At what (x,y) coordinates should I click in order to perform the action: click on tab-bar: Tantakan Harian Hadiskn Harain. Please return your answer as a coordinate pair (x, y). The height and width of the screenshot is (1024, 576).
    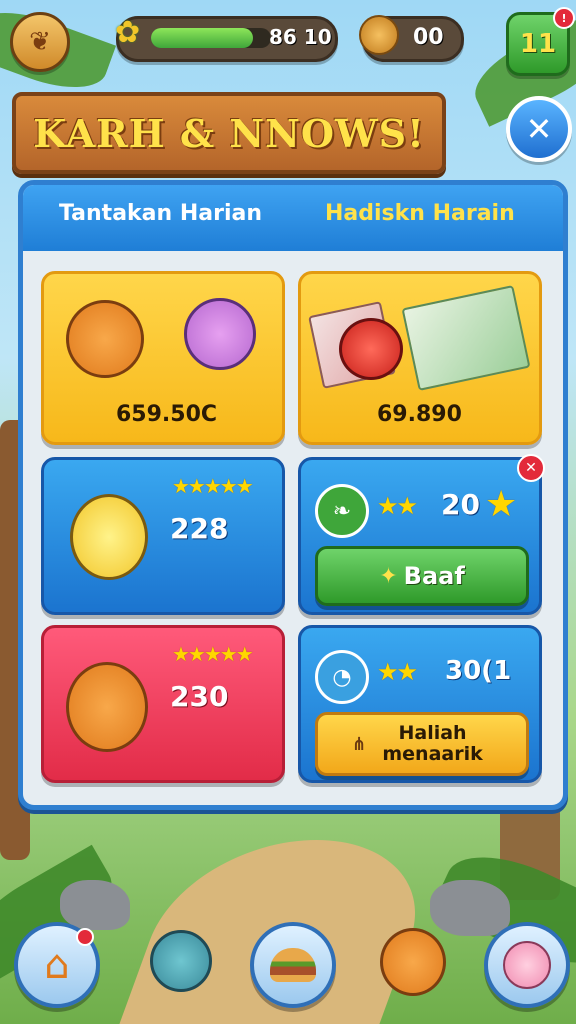
    Looking at the image, I should click on (293, 218).